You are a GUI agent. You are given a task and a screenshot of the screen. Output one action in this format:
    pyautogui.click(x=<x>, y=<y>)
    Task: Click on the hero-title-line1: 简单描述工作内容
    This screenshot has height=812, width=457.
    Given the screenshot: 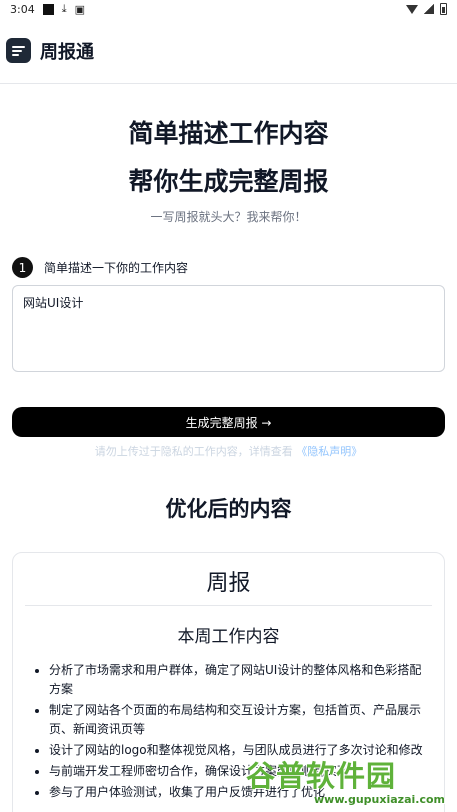 What is the action you would take?
    pyautogui.click(x=228, y=133)
    